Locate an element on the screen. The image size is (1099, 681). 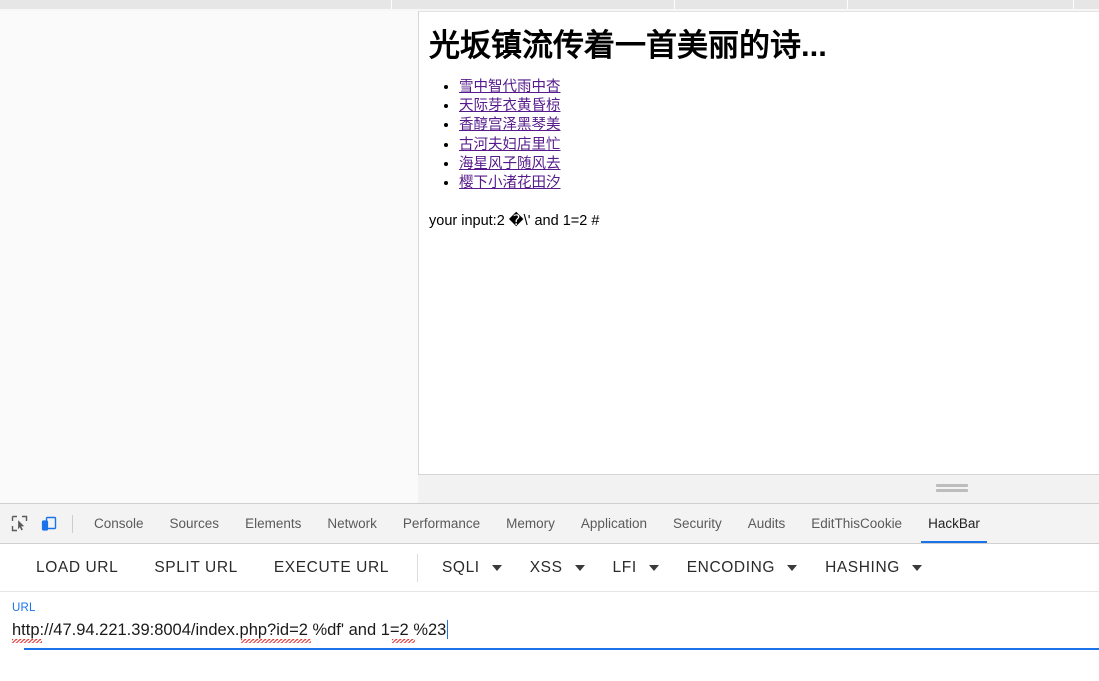
device-toolbar-icon is located at coordinates (49, 524).